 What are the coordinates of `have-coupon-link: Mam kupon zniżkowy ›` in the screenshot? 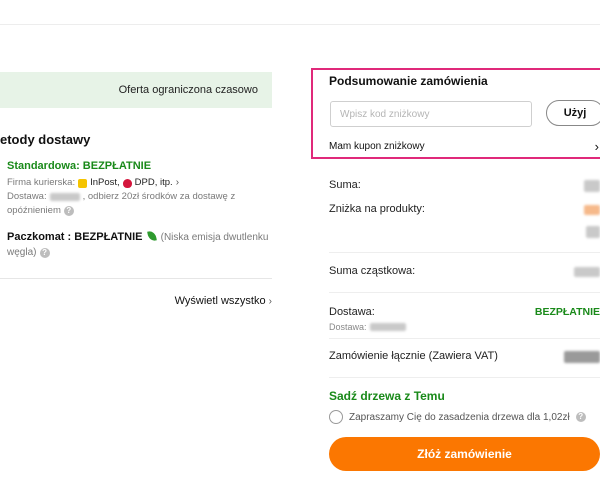 It's located at (464, 146).